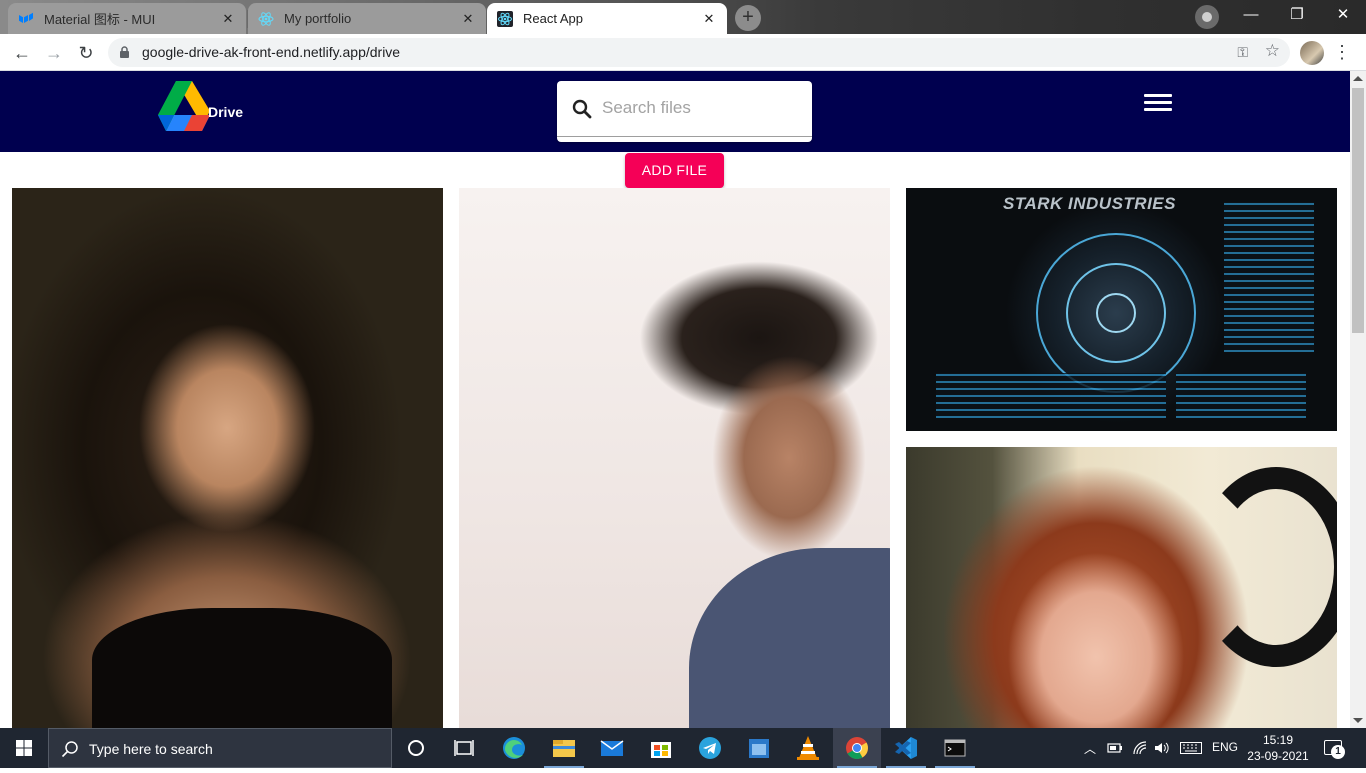 This screenshot has width=1366, height=773. What do you see at coordinates (553, 18) in the screenshot?
I see `tab-label: React App` at bounding box center [553, 18].